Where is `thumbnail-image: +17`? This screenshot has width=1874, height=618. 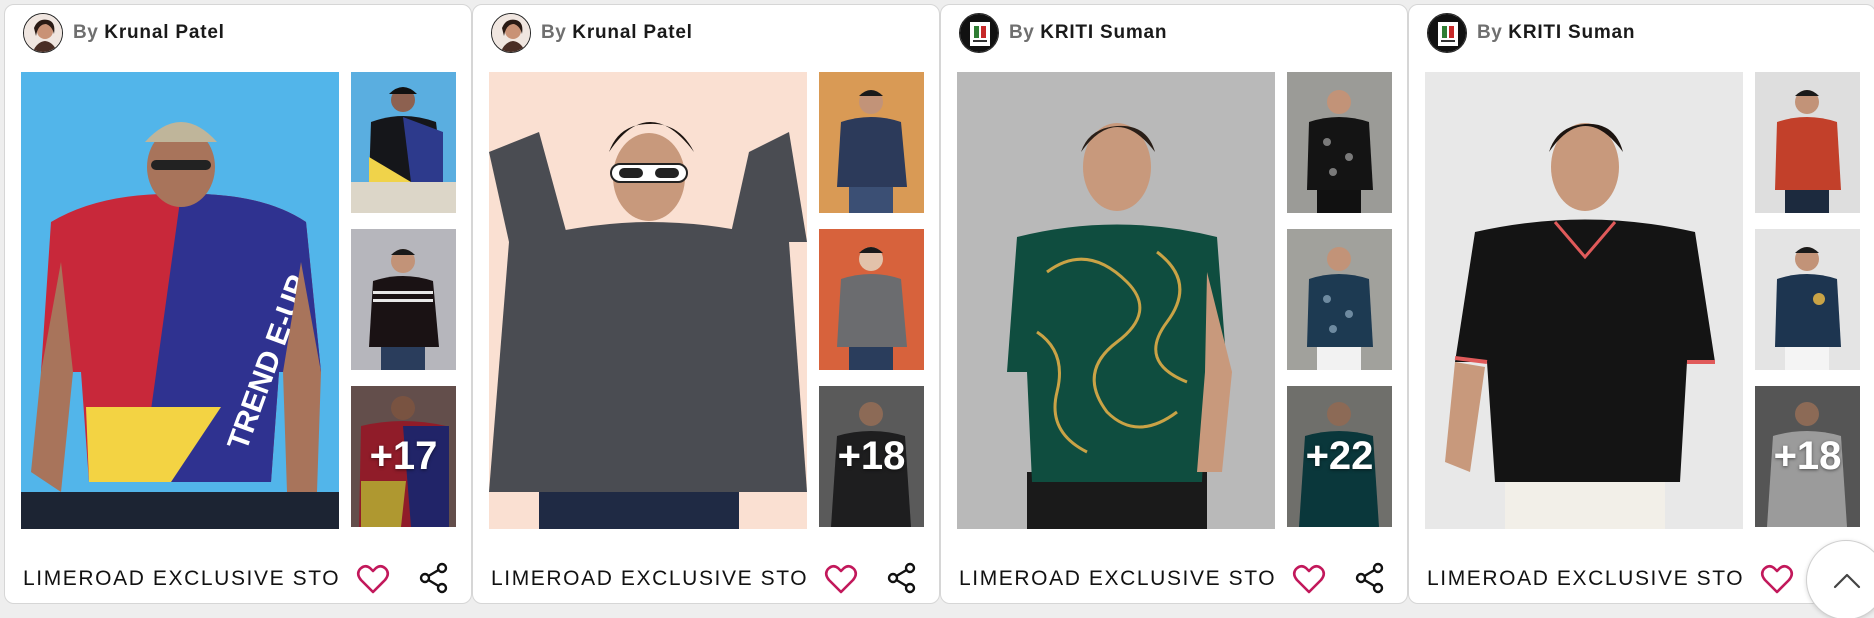
thumbnail-image: +17 is located at coordinates (403, 456).